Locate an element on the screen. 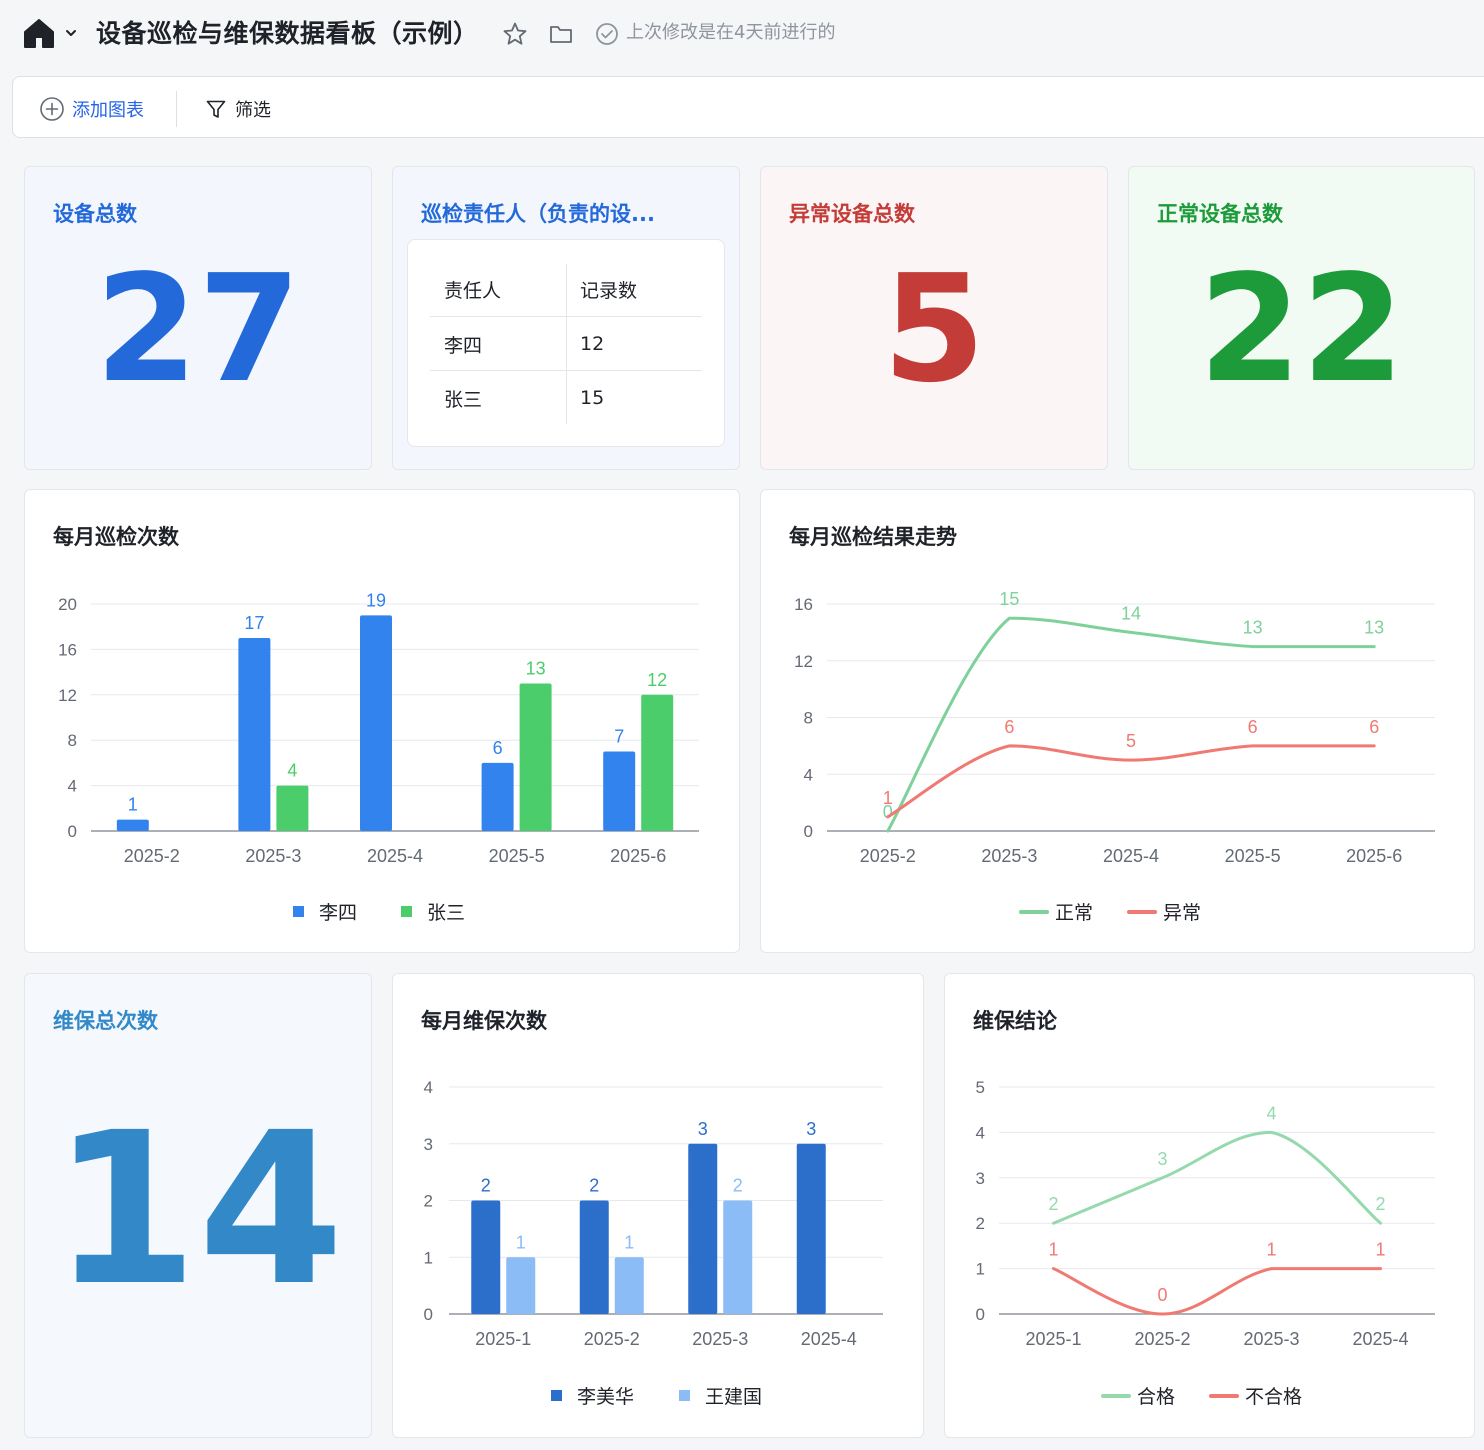 The width and height of the screenshot is (1484, 1450). y-tick-label: 20 is located at coordinates (67, 604).